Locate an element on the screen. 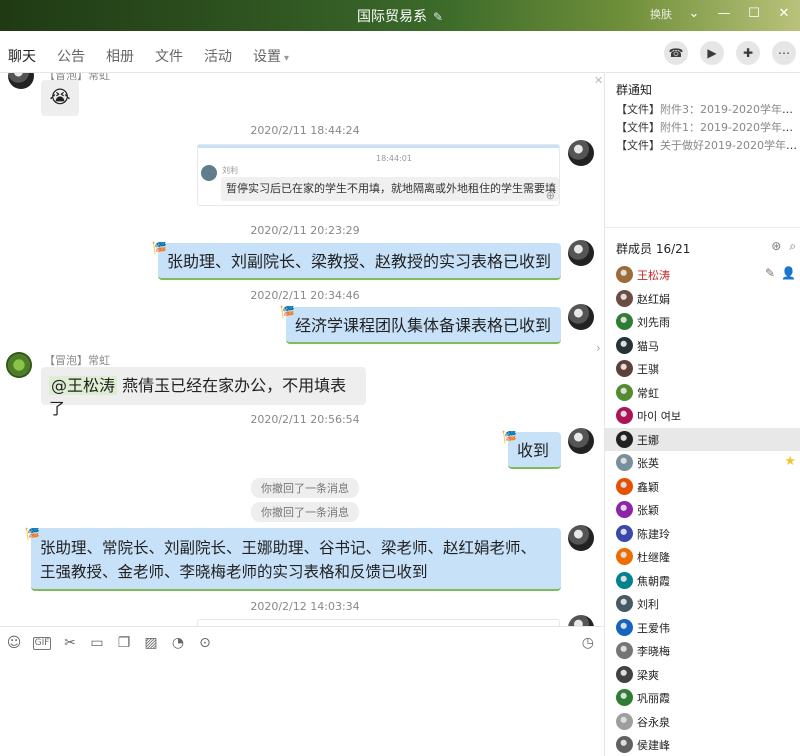 Image resolution: width=800 pixels, height=756 pixels. member-item: 王娜 is located at coordinates (702, 439).